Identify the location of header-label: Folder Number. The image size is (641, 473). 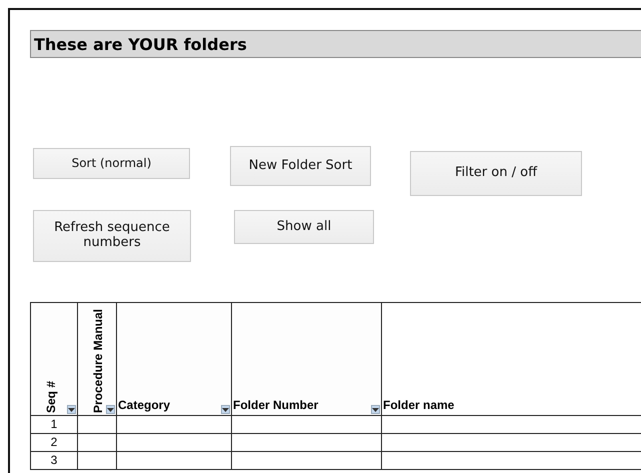
(275, 405).